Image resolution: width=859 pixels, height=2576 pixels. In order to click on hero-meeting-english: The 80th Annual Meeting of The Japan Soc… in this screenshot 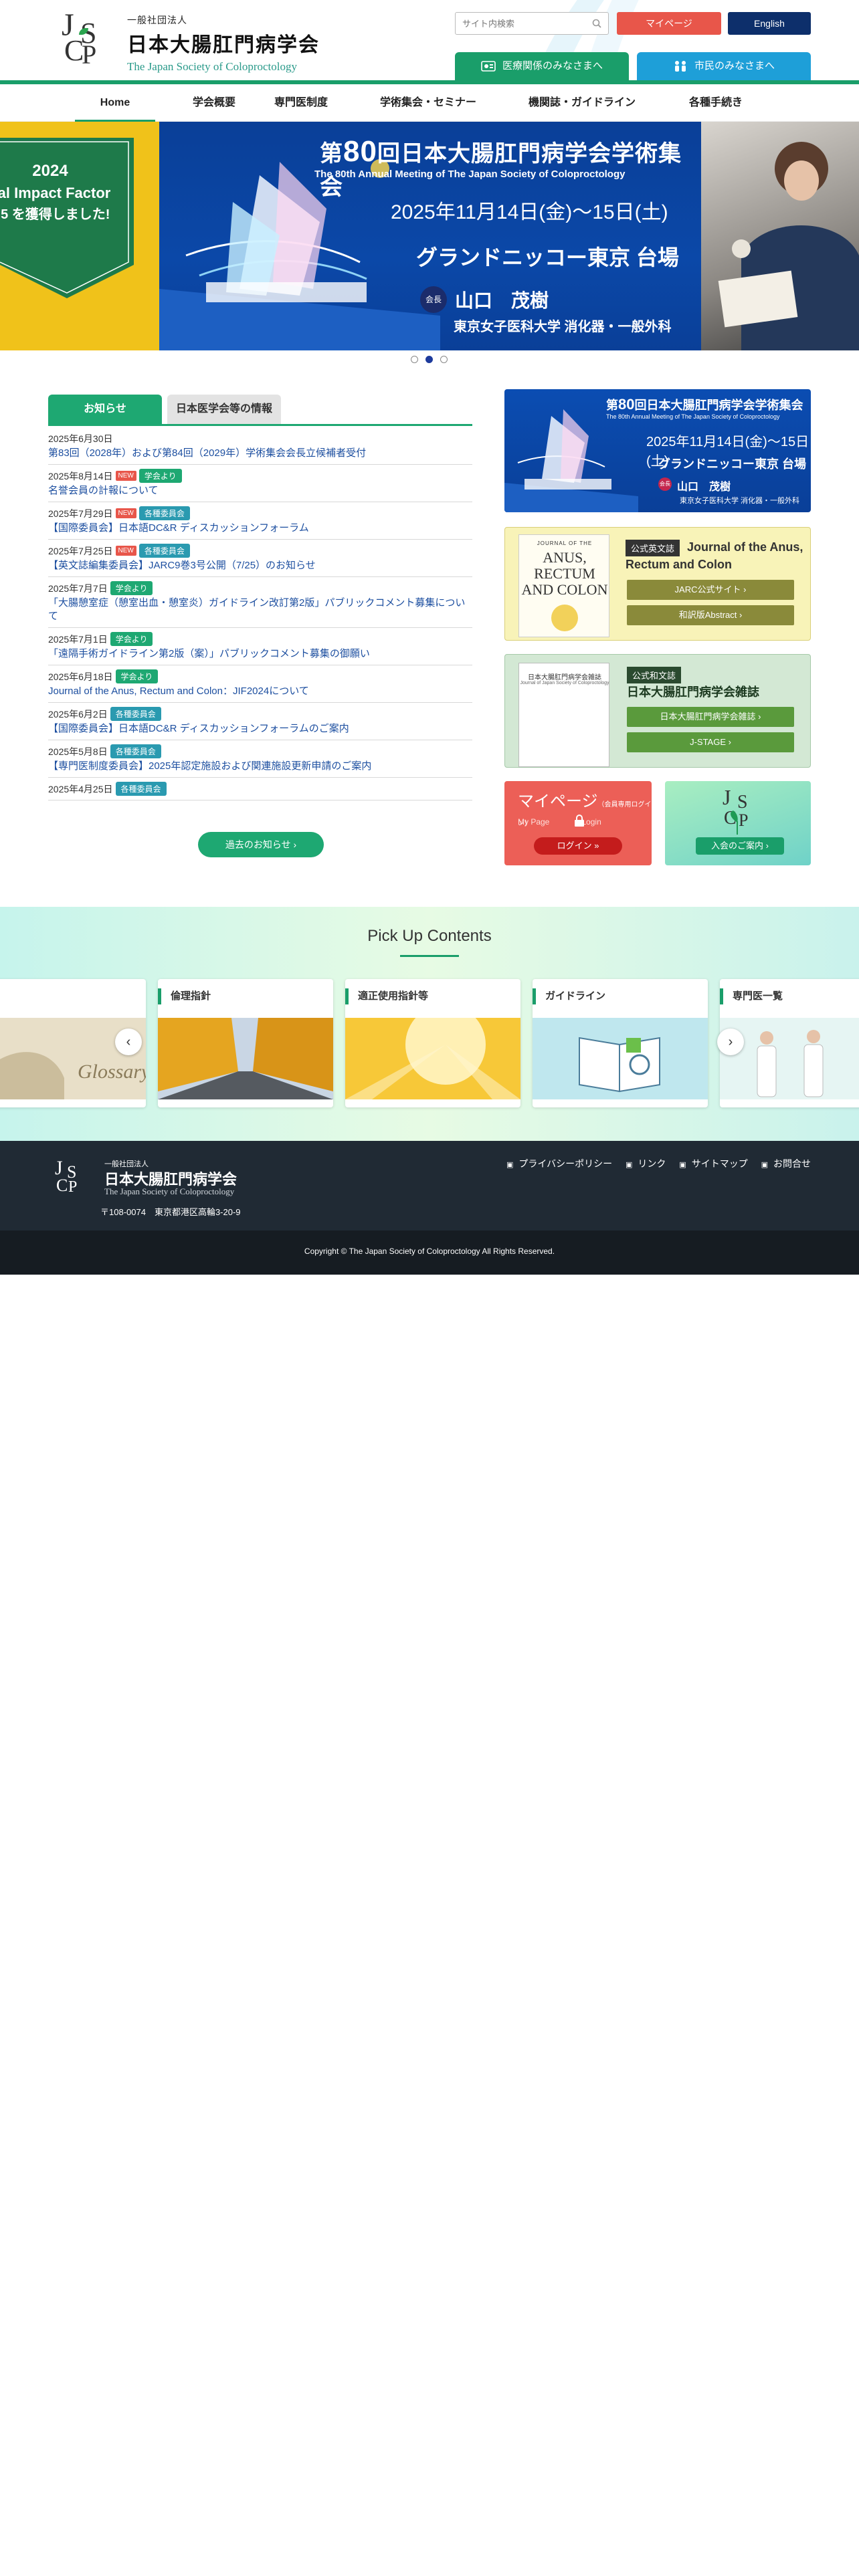, I will do `click(470, 174)`.